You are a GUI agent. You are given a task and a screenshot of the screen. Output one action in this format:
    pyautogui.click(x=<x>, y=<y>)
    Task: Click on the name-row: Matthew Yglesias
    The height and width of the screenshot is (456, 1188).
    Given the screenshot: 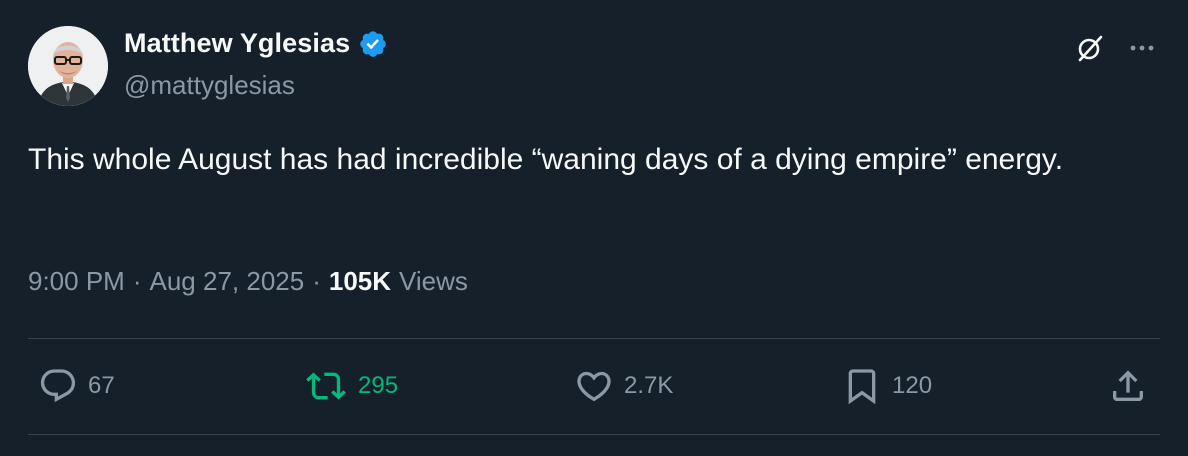 What is the action you would take?
    pyautogui.click(x=256, y=43)
    